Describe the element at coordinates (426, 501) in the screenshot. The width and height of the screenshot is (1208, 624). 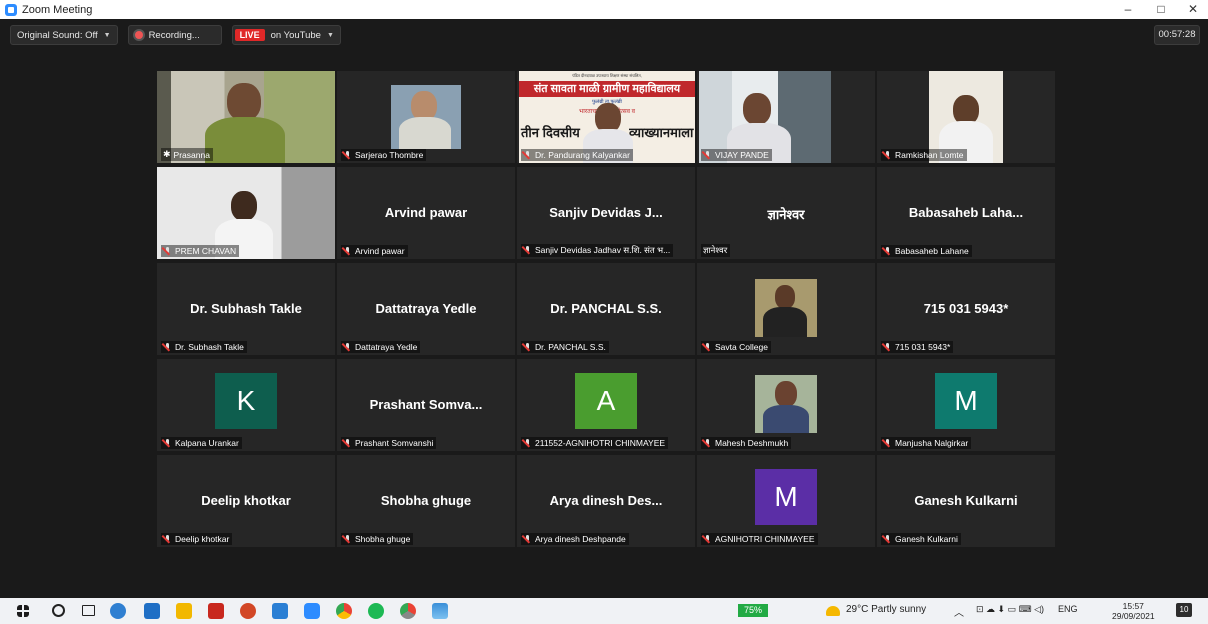
I see `participant-tile: Shobha ghuge Shobha ghuge` at that location.